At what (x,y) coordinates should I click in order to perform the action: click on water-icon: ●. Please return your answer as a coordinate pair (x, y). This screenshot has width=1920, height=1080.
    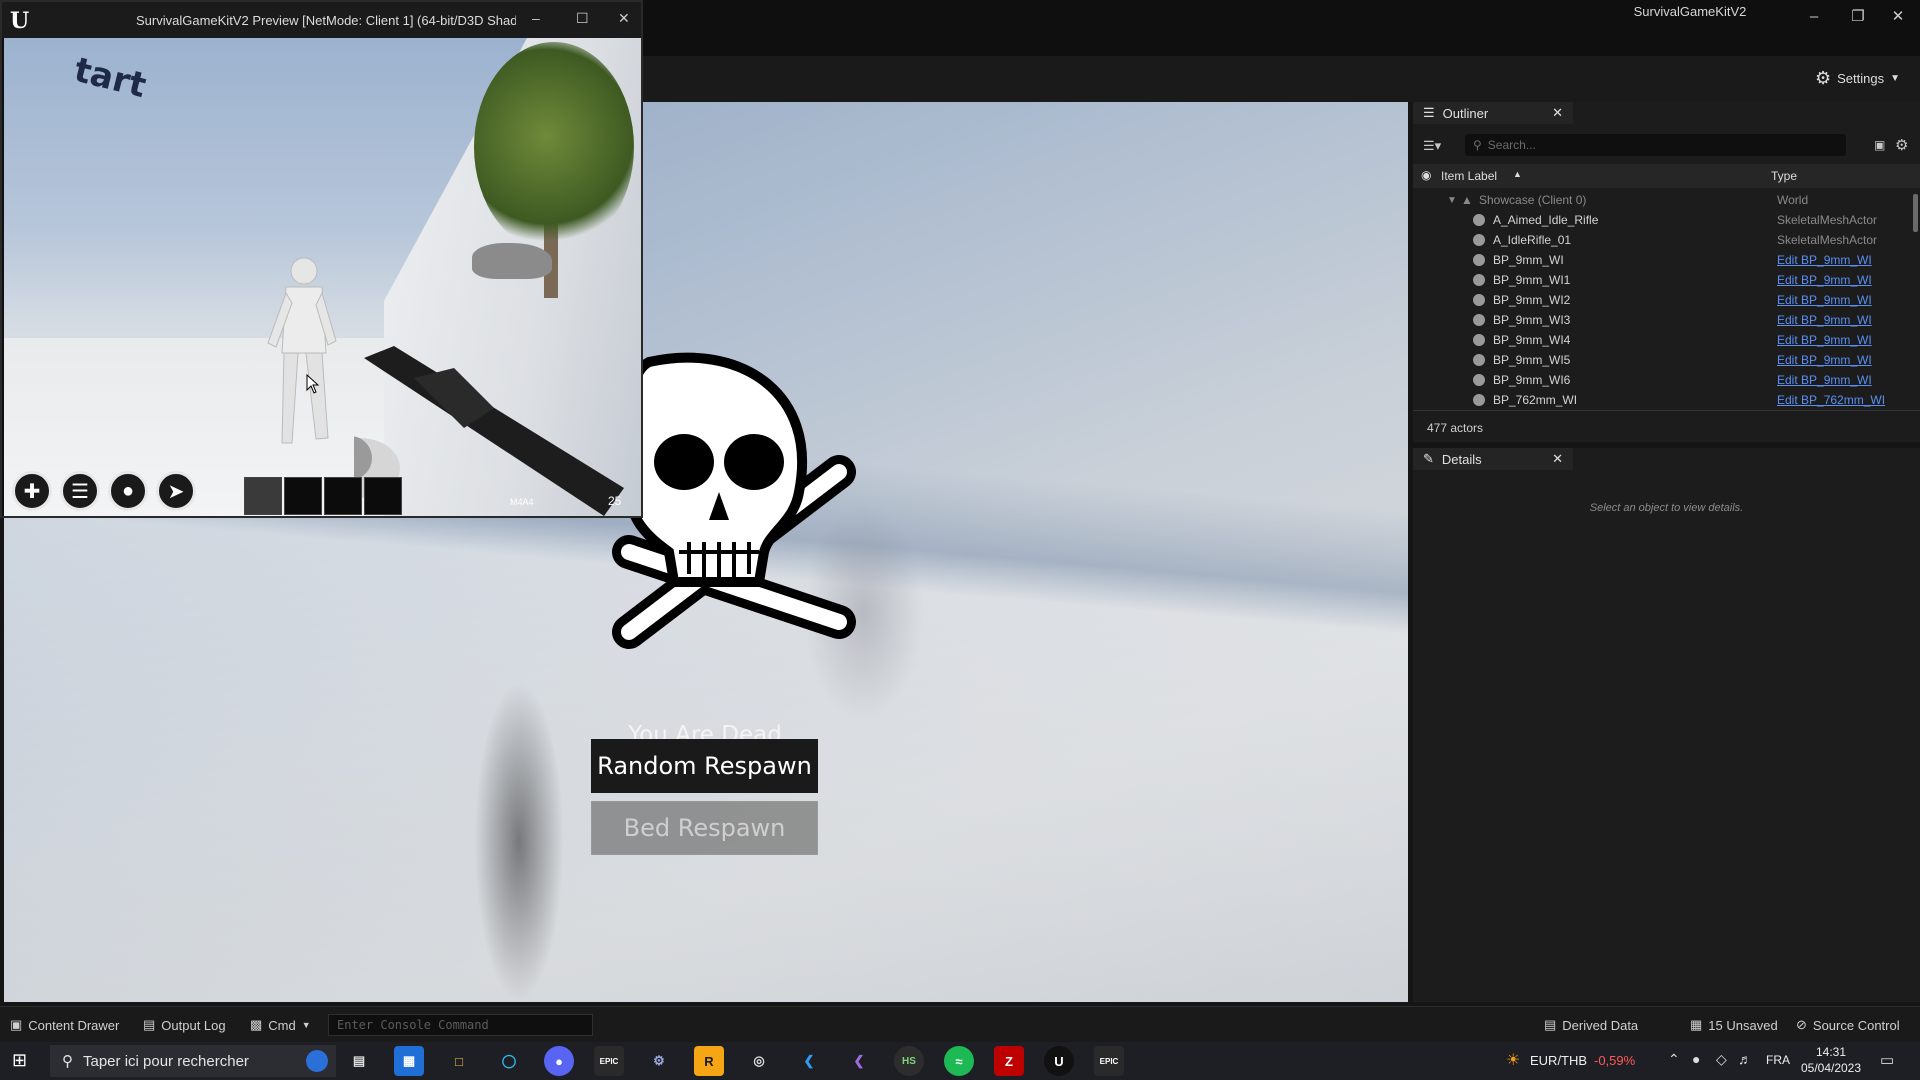
    Looking at the image, I should click on (128, 491).